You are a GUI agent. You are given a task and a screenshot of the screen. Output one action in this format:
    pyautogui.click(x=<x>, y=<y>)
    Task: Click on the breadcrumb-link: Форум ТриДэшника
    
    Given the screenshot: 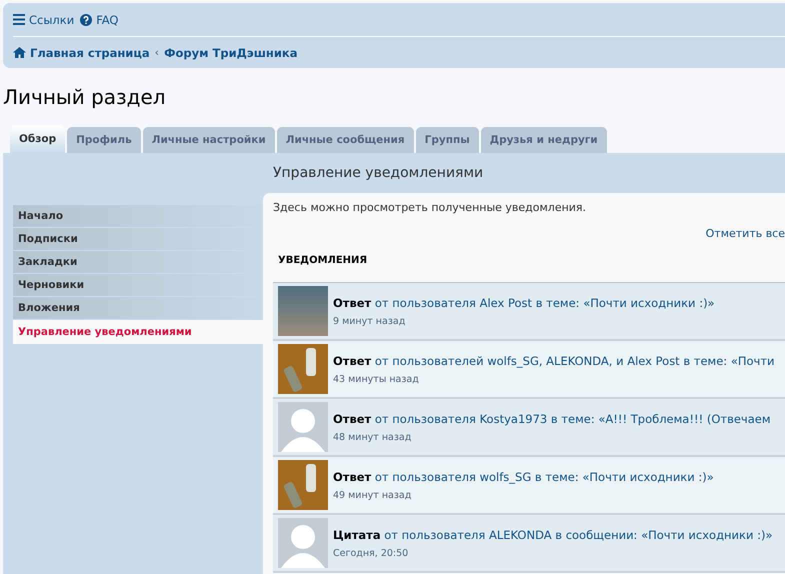 What is the action you would take?
    pyautogui.click(x=231, y=53)
    